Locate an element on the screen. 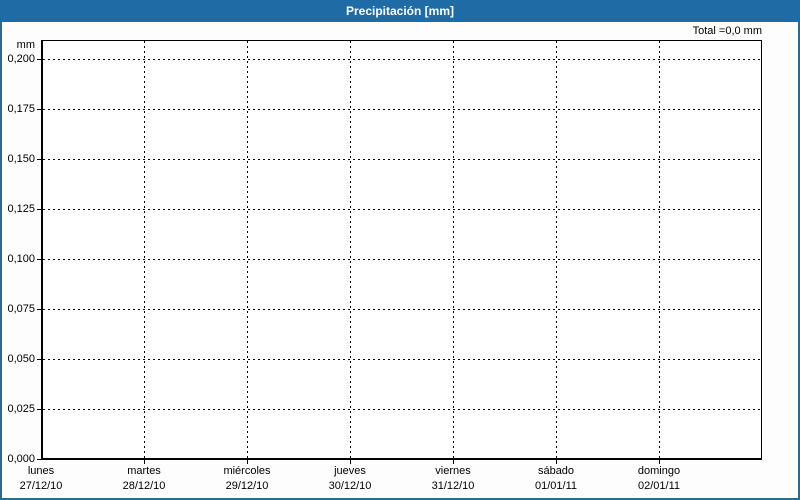 The width and height of the screenshot is (800, 500). y-tick-label: 0,125 is located at coordinates (21, 209).